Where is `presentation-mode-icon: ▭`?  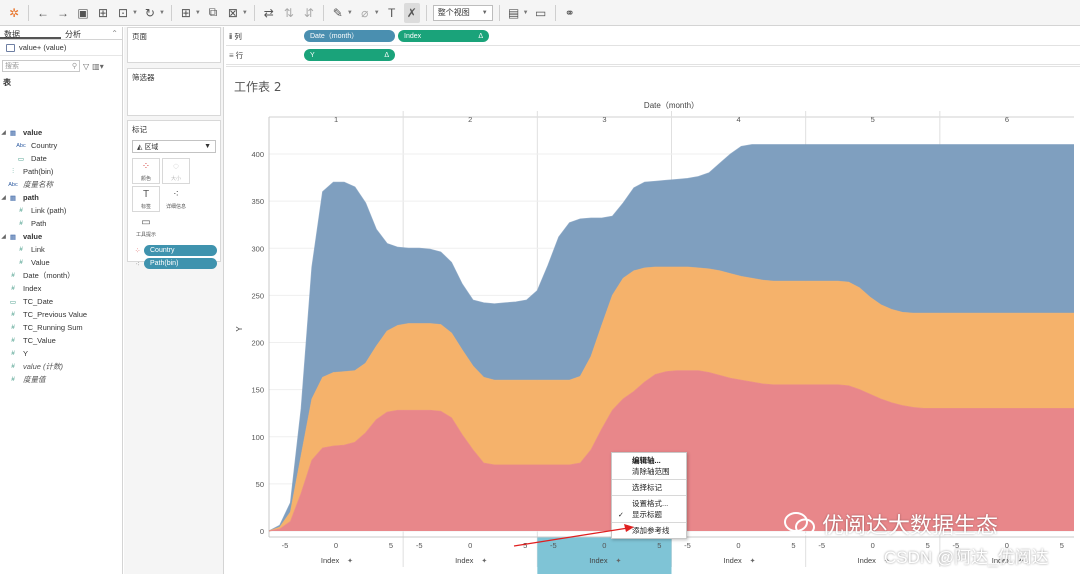
presentation-mode-icon: ▭ is located at coordinates (541, 13).